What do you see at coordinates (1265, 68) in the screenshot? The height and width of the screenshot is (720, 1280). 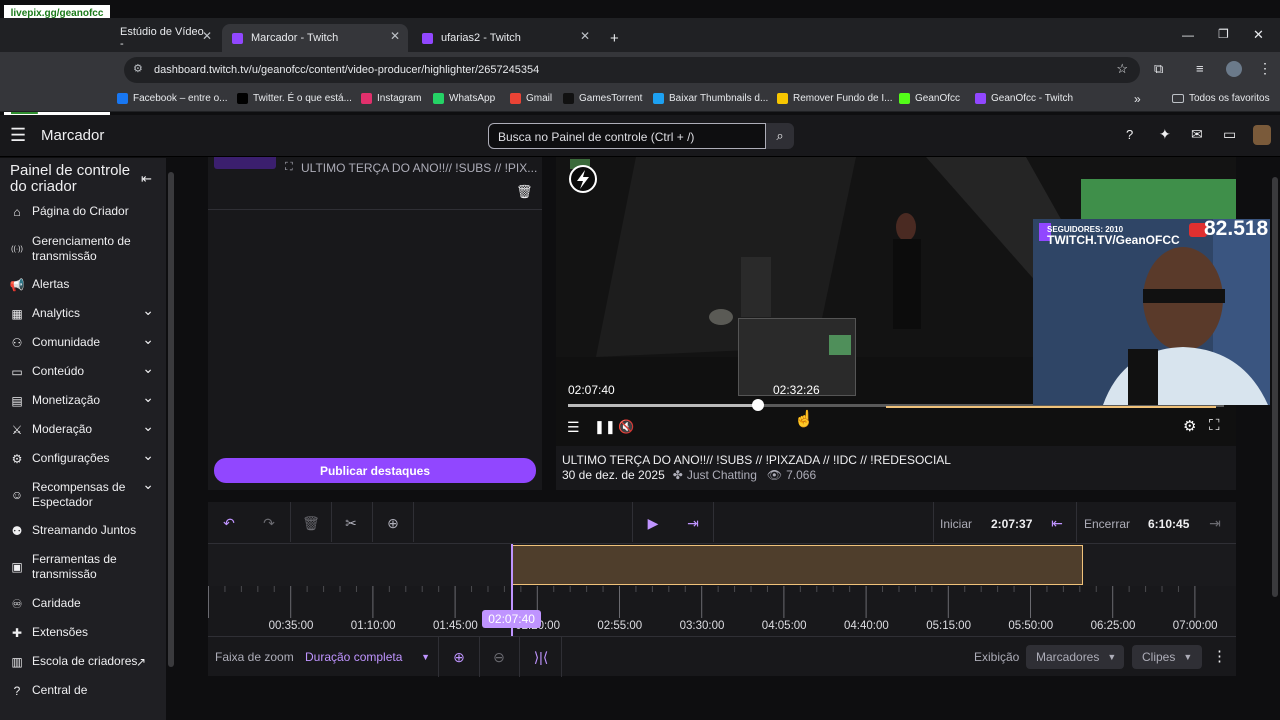 I see `browser-menu-icon: ⋮` at bounding box center [1265, 68].